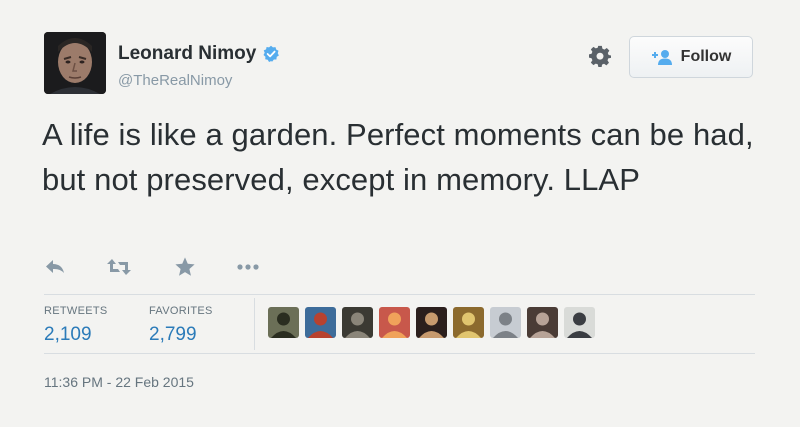 The height and width of the screenshot is (427, 800). Describe the element at coordinates (185, 267) in the screenshot. I see `favorite-icon` at that location.